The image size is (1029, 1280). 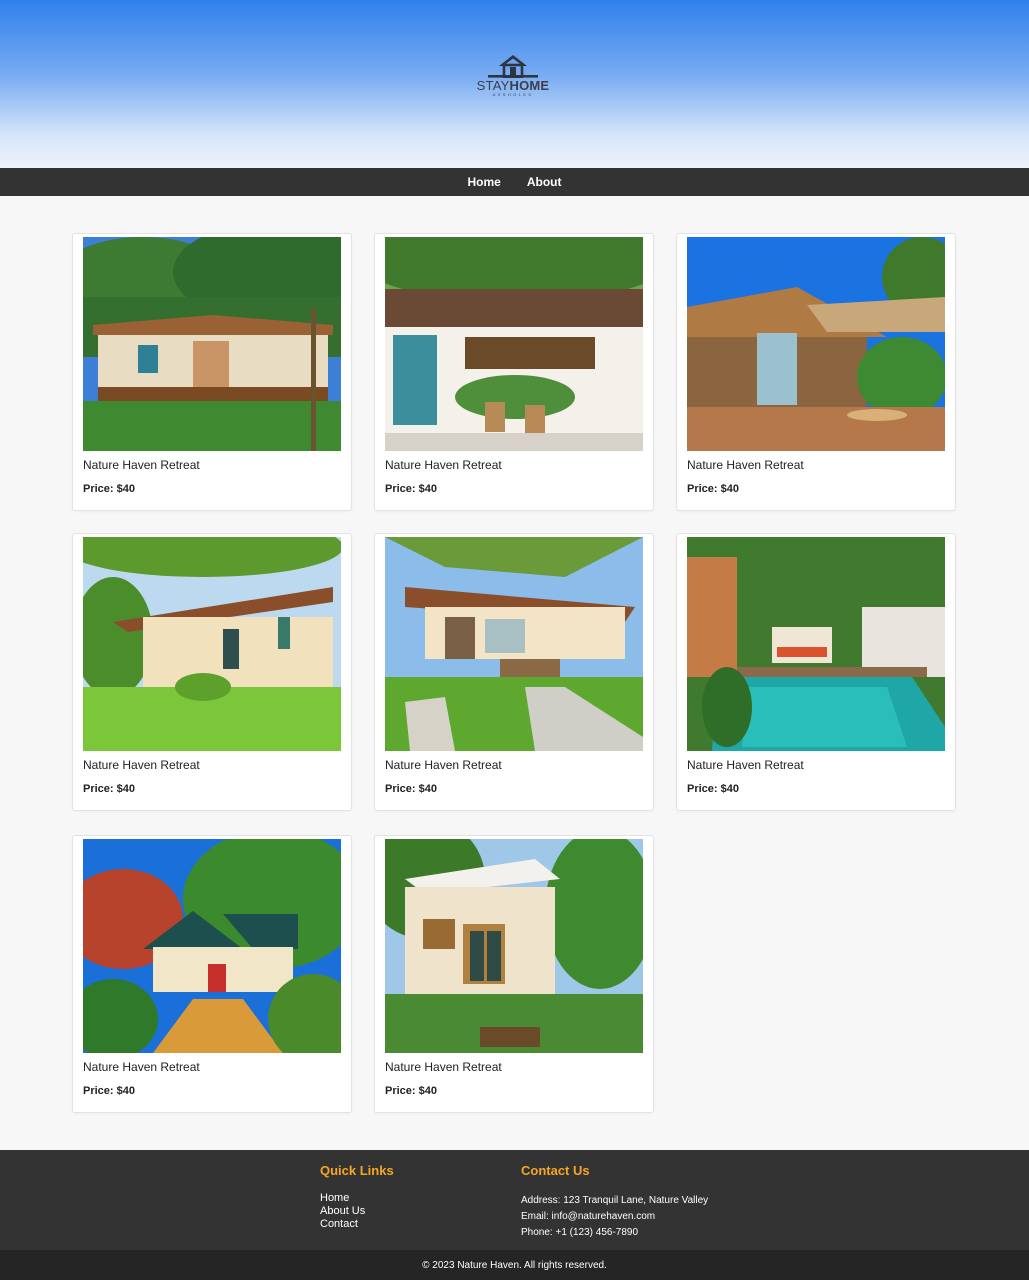 I want to click on main-nav: Home About, so click(x=514, y=182).